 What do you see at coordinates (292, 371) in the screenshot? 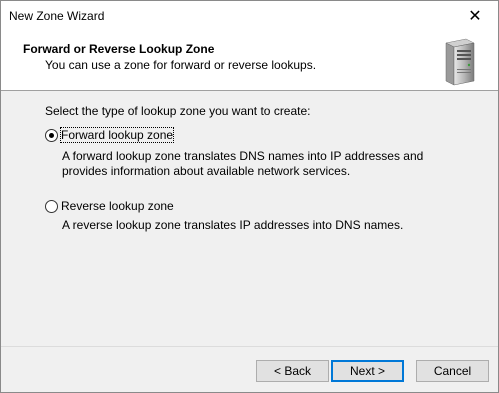
I see `back-button: < Back` at bounding box center [292, 371].